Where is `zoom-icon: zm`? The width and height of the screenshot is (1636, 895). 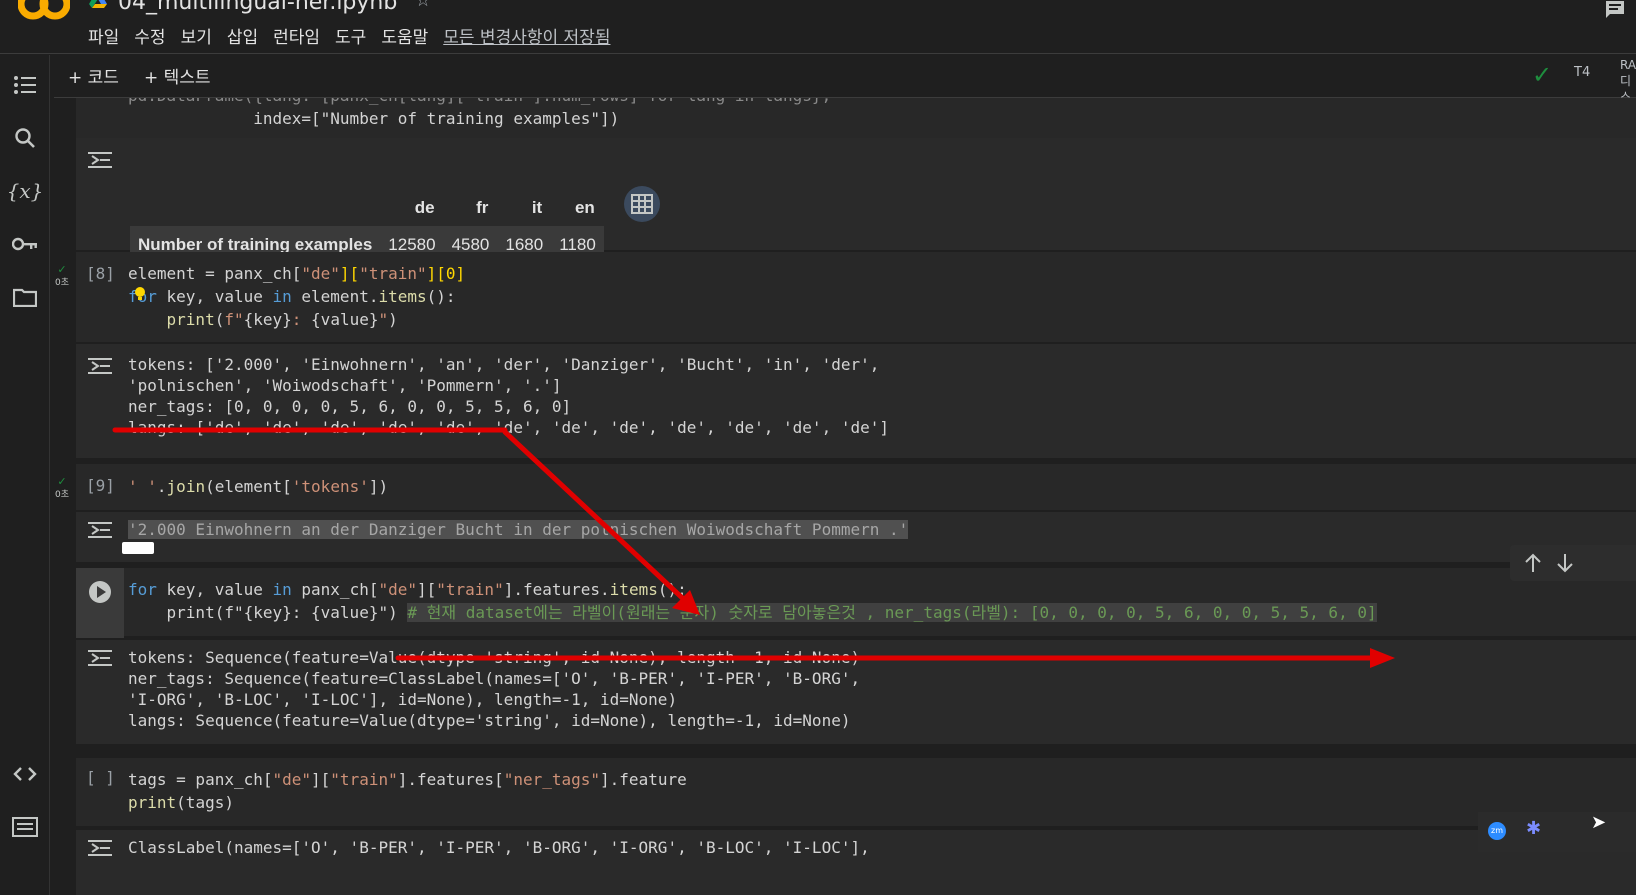 zoom-icon: zm is located at coordinates (1497, 831).